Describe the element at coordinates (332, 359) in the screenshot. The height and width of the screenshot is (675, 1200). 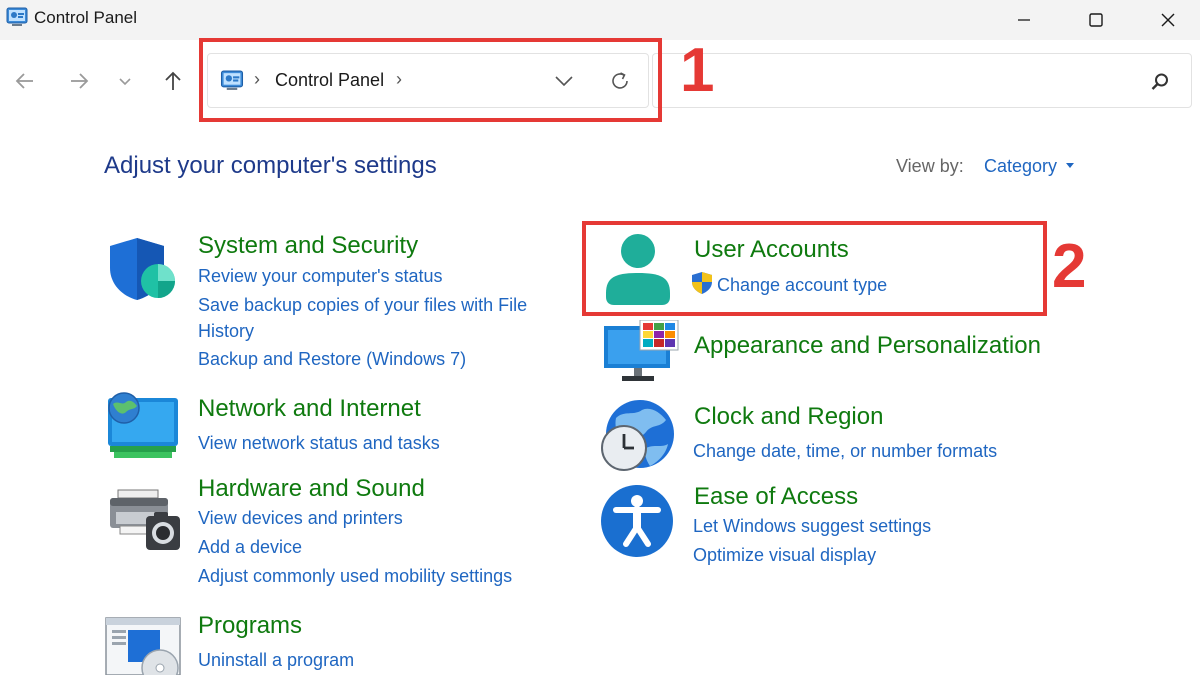
I see `link-backup-and-restore: Backup and Restore (Windows 7)` at that location.